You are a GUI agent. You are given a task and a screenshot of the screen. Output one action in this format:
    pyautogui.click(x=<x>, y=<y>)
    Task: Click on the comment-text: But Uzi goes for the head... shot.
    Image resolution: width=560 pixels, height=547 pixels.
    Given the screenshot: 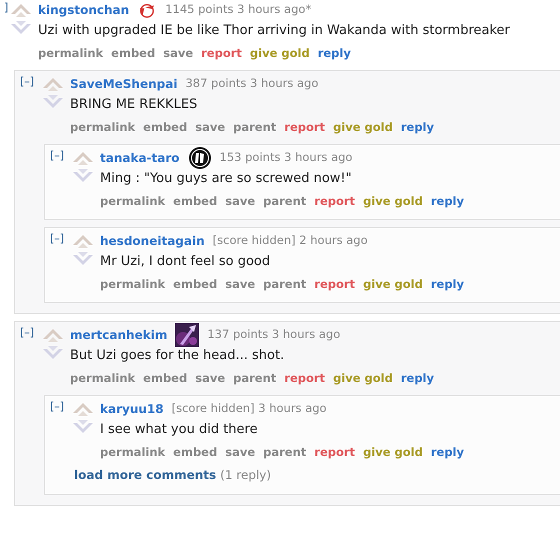 What is the action you would take?
    pyautogui.click(x=178, y=356)
    